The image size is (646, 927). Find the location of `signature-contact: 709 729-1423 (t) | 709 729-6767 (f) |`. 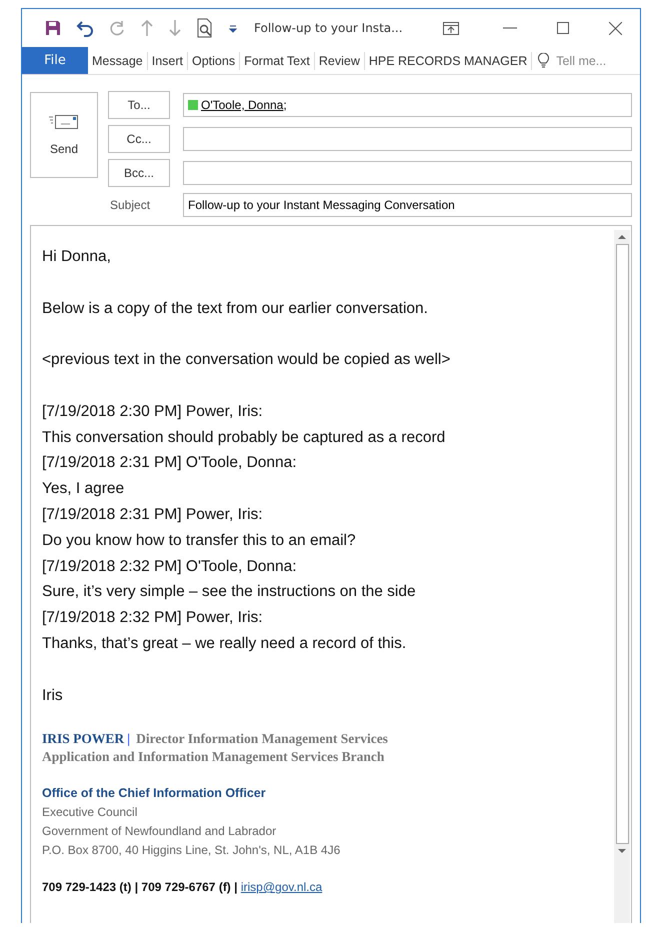

signature-contact: 709 729-1423 (t) | 709 729-6767 (f) | is located at coordinates (140, 887).